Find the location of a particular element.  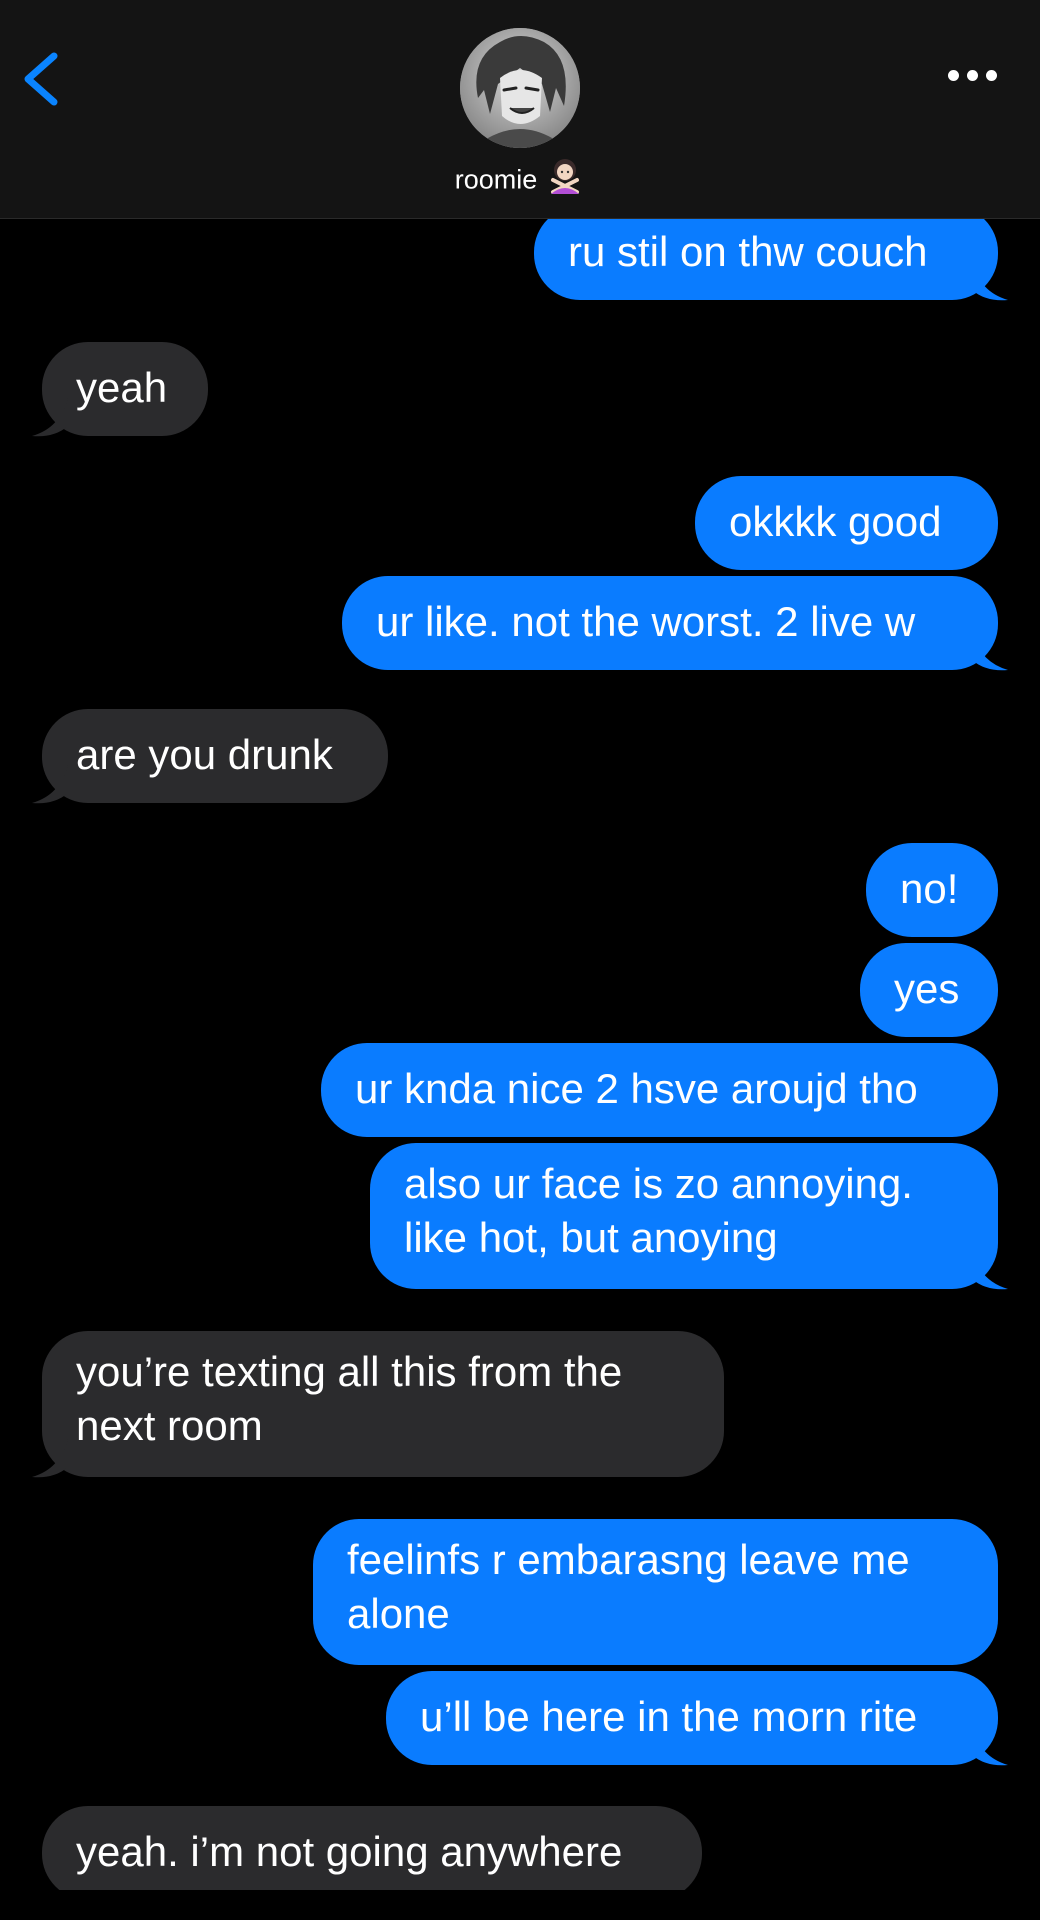

back-button is located at coordinates (44, 79).